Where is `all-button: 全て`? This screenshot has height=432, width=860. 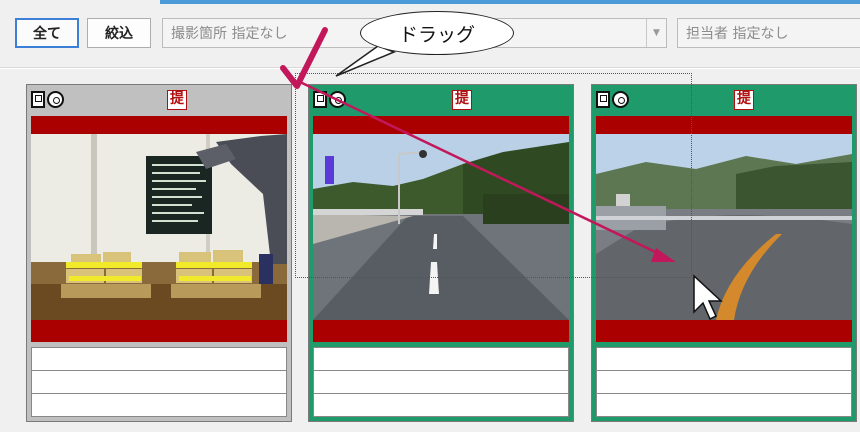 all-button: 全て is located at coordinates (47, 33).